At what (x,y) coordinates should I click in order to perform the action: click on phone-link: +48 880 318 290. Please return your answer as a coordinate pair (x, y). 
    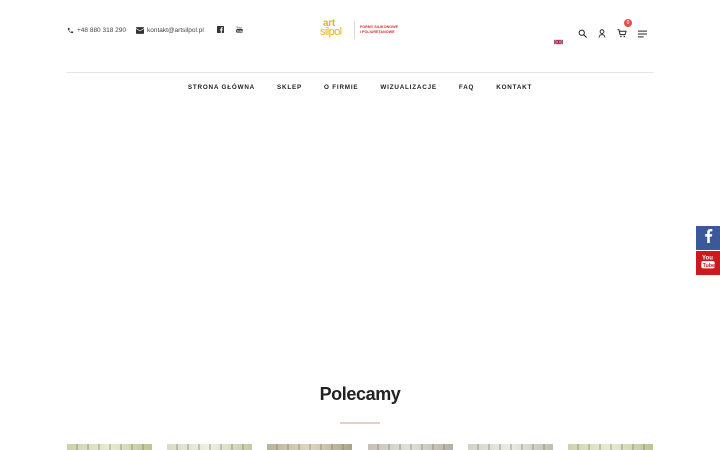
    Looking at the image, I should click on (96, 30).